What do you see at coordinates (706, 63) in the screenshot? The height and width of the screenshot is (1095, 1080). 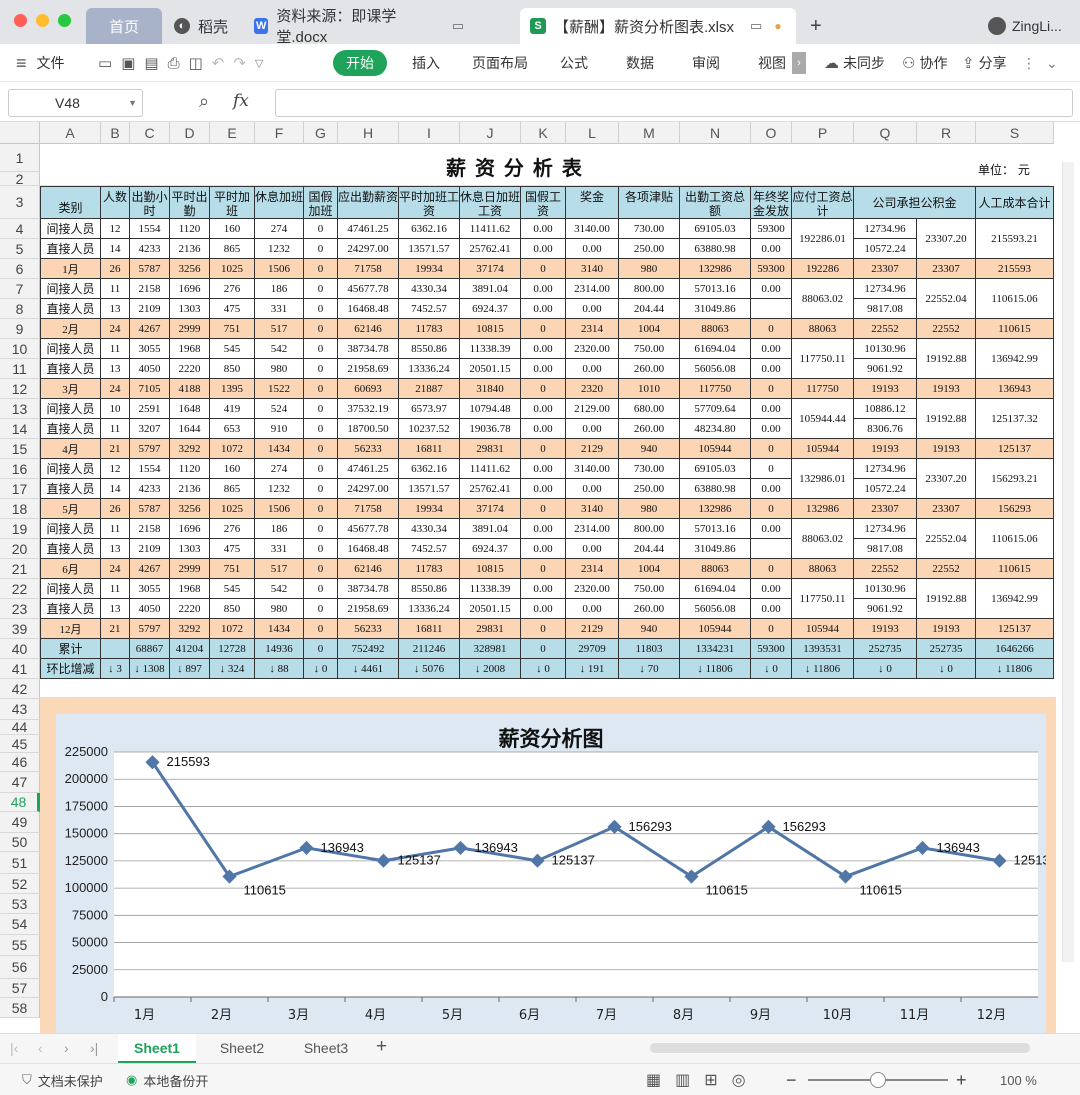 I see `menu-review: 审阅` at bounding box center [706, 63].